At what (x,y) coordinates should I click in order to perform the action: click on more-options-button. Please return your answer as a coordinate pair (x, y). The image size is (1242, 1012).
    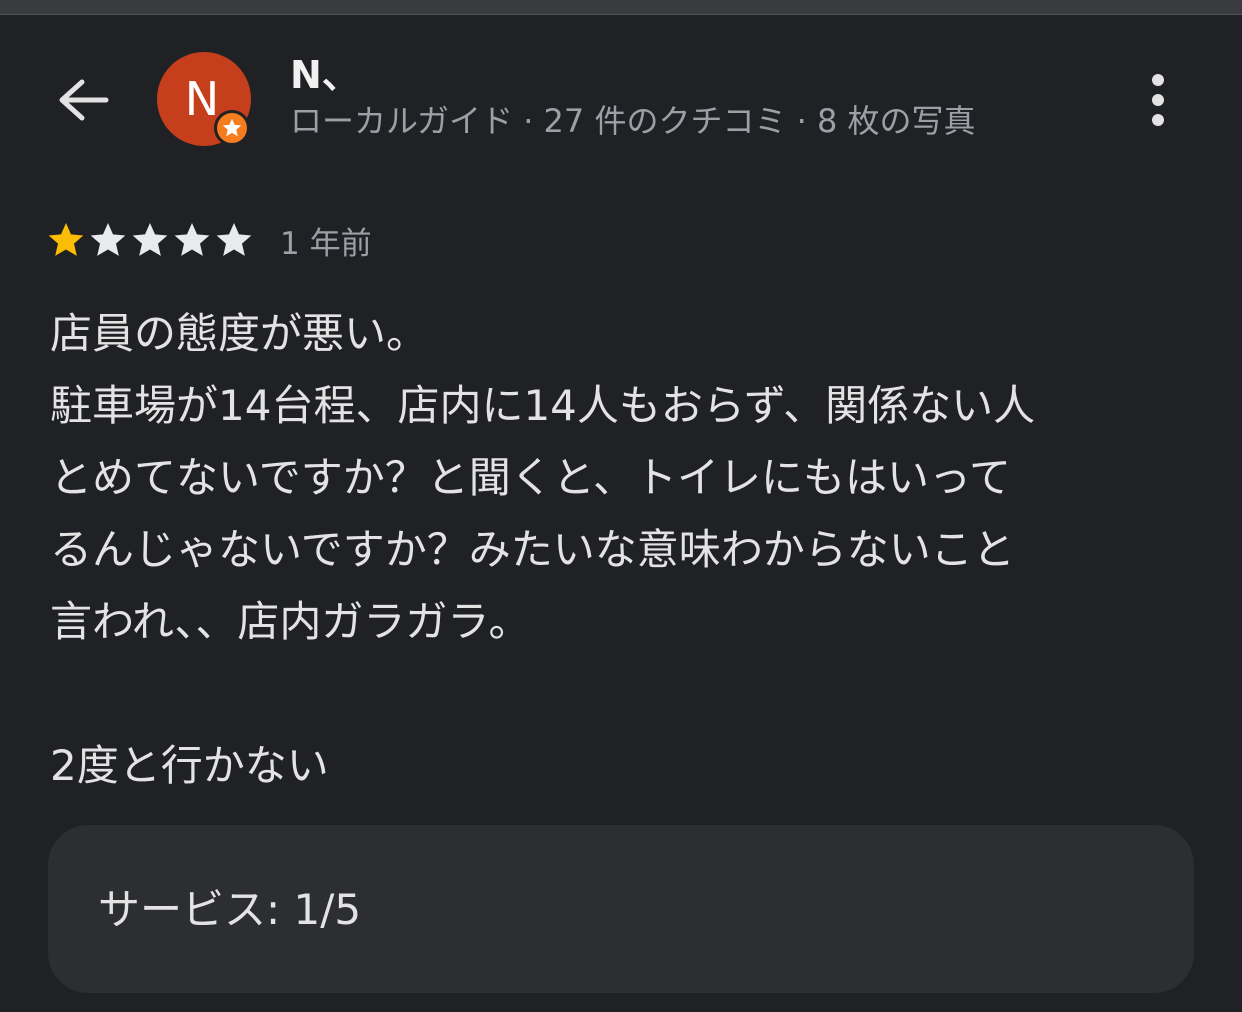
    Looking at the image, I should click on (1158, 100).